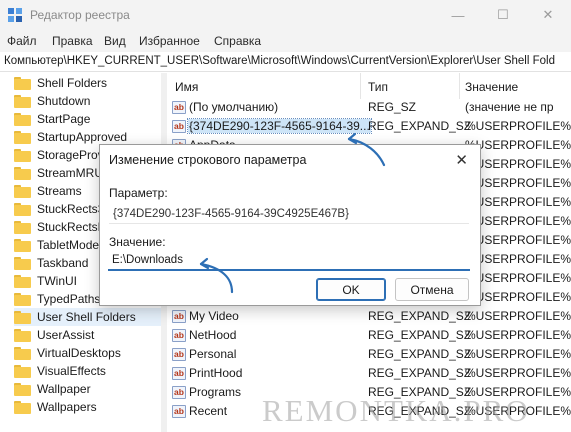  I want to click on tree-item-visualeffects: VisualEffects, so click(60, 371).